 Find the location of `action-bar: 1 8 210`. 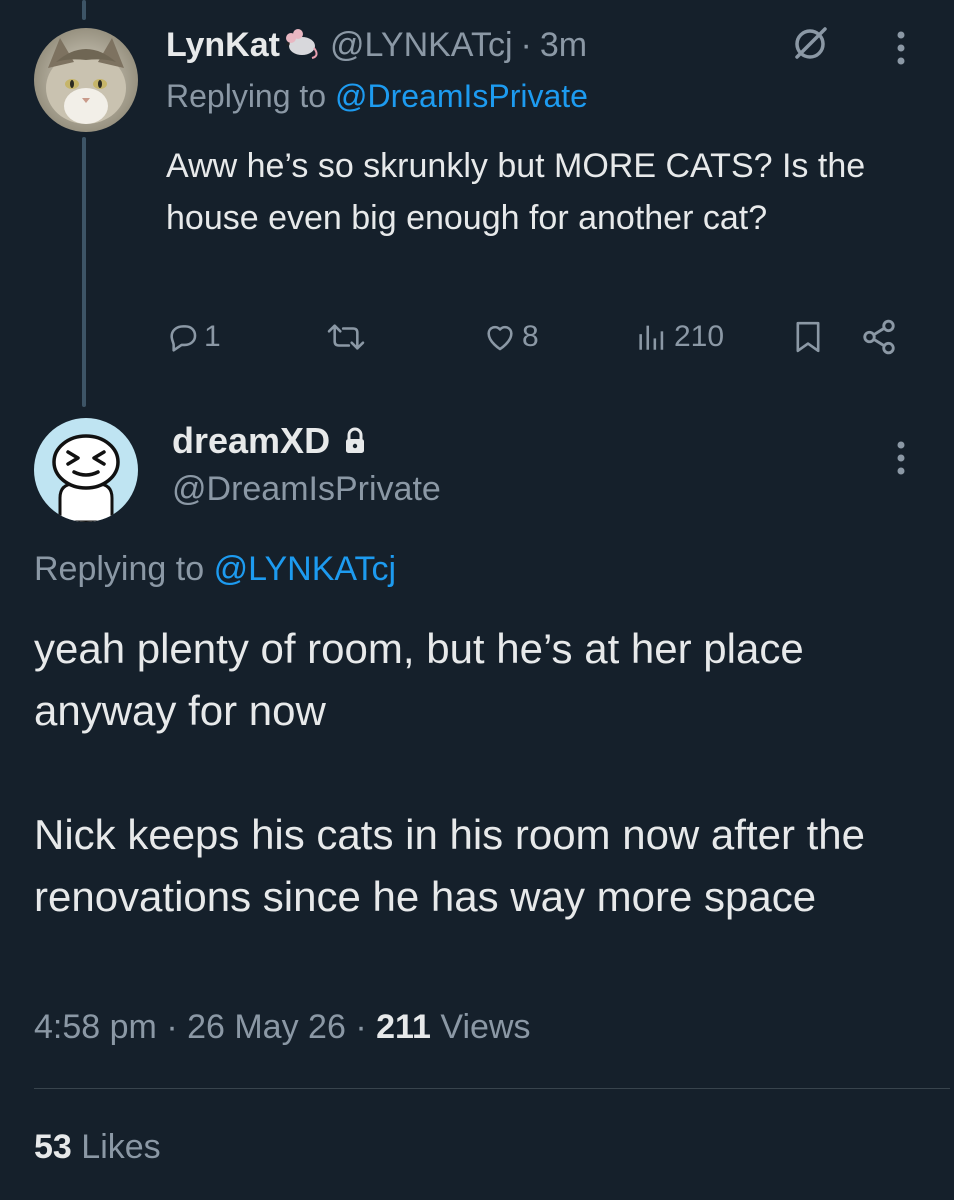

action-bar: 1 8 210 is located at coordinates (536, 337).